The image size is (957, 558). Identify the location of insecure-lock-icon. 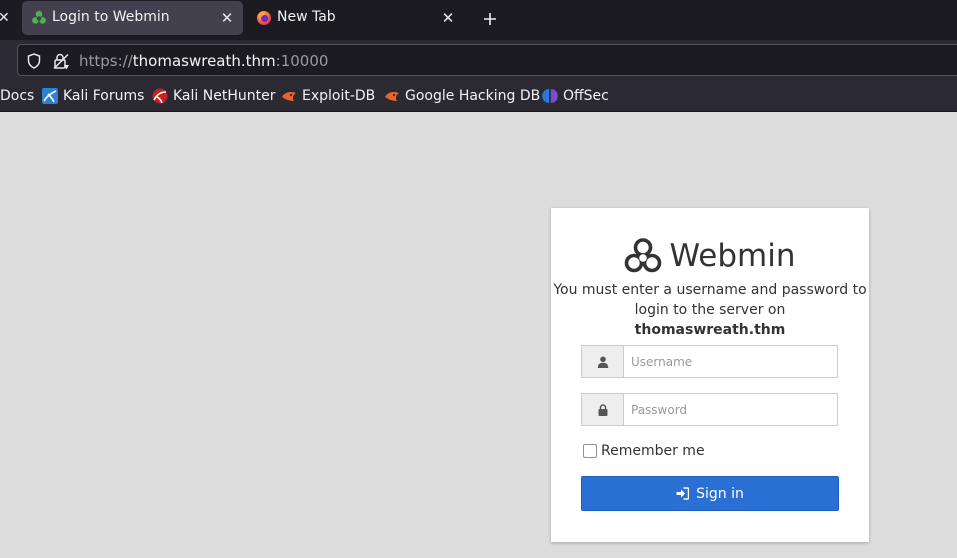
(61, 61).